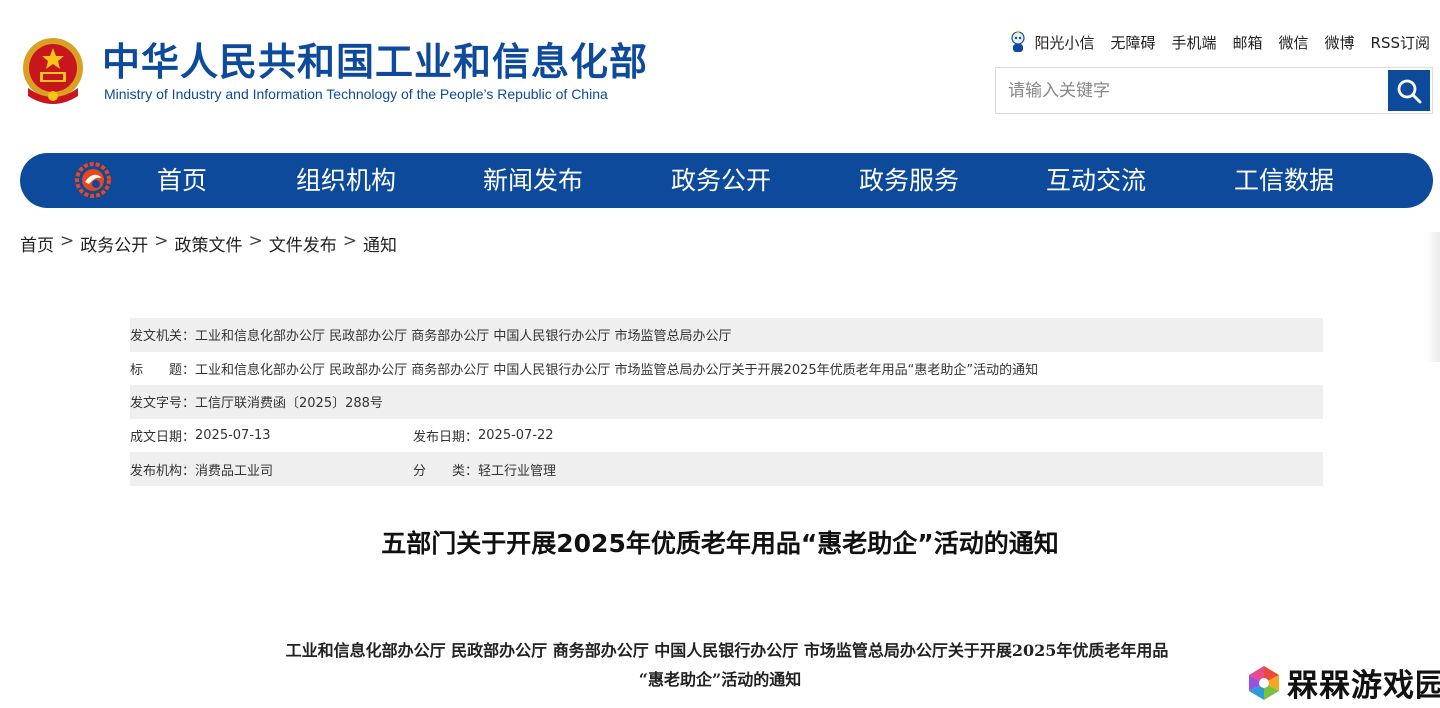 The image size is (1440, 708). Describe the element at coordinates (271, 435) in the screenshot. I see `meta-cell-written-date: 成文日期： 2025-07-13` at that location.